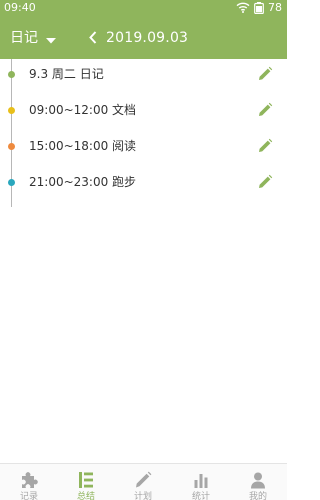  I want to click on chevron-left-icon, so click(93, 38).